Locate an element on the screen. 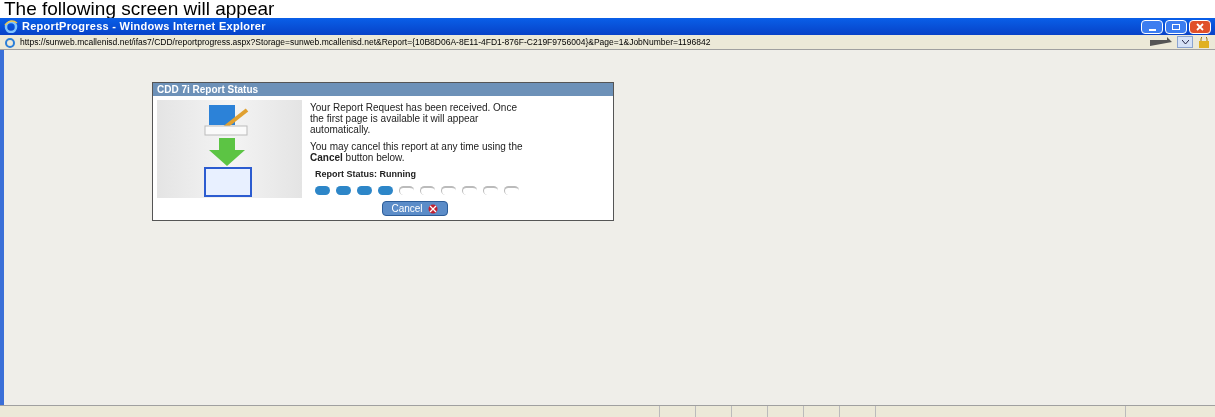 This screenshot has width=1215, height=417. restore-icon is located at coordinates (1176, 26).